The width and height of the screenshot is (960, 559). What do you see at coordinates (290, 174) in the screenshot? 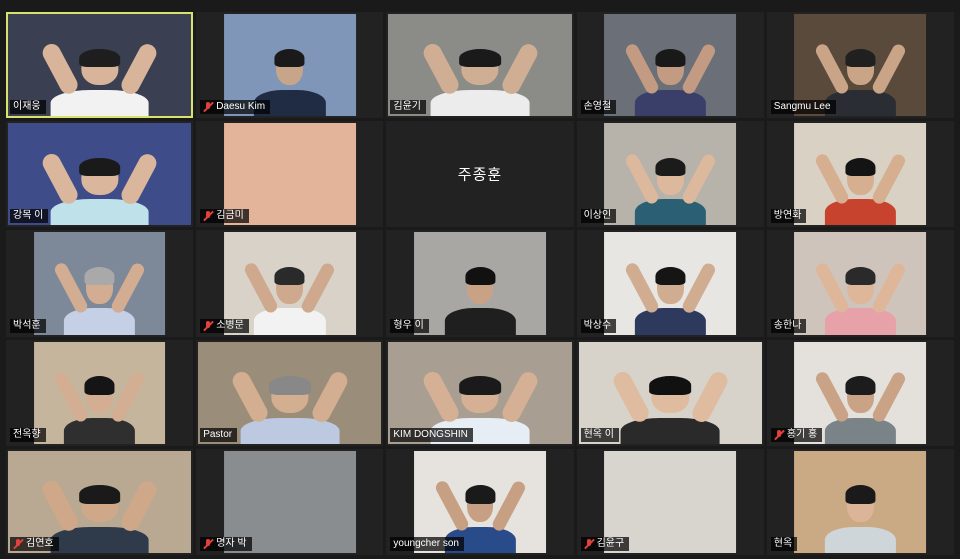
I see `participant-tile: 김금미` at bounding box center [290, 174].